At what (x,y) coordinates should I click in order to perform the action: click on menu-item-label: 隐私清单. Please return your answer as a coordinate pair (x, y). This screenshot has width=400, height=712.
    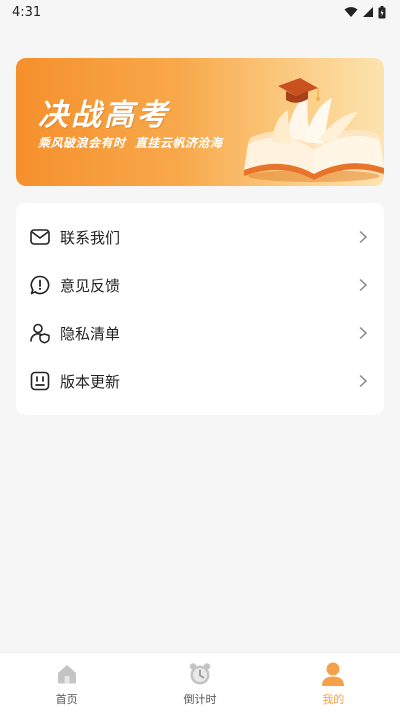
    Looking at the image, I should click on (90, 333).